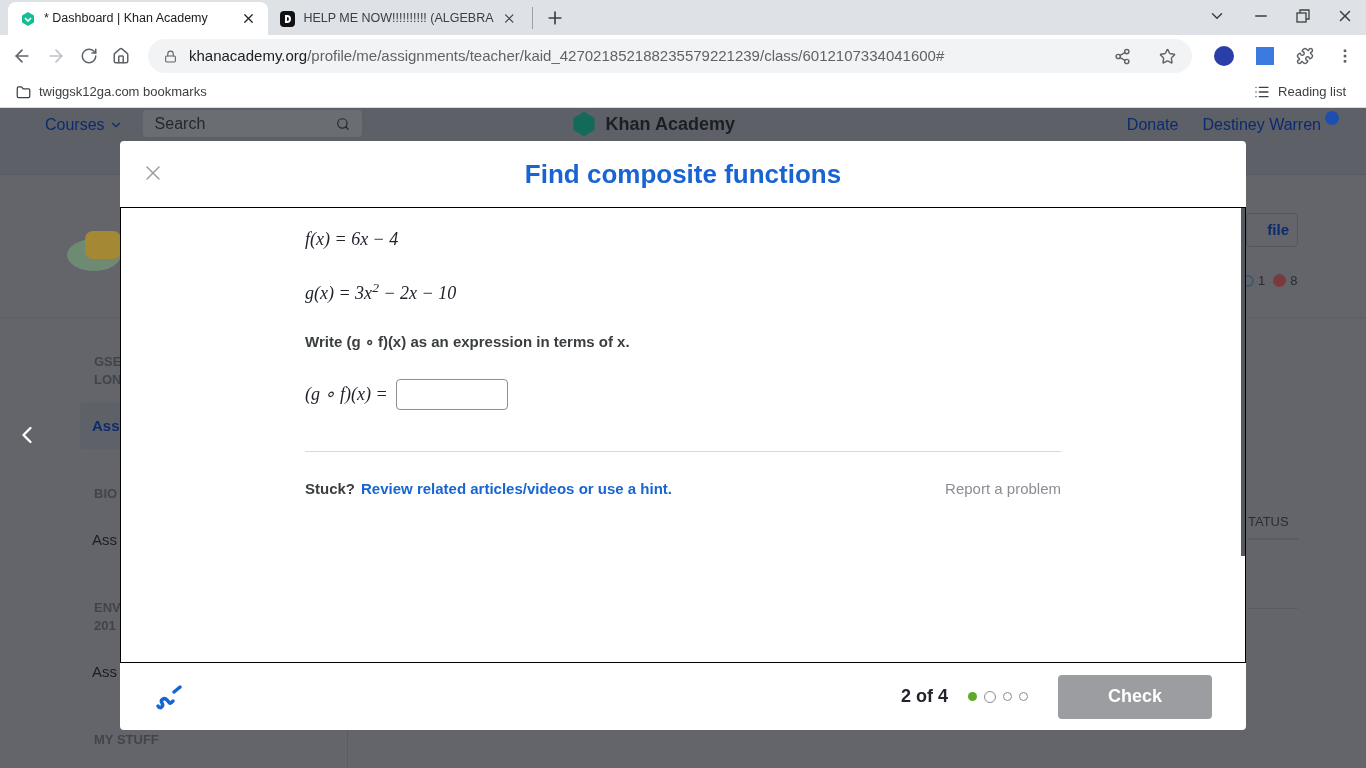 The image size is (1366, 768). What do you see at coordinates (1303, 16) in the screenshot?
I see `restore-icon` at bounding box center [1303, 16].